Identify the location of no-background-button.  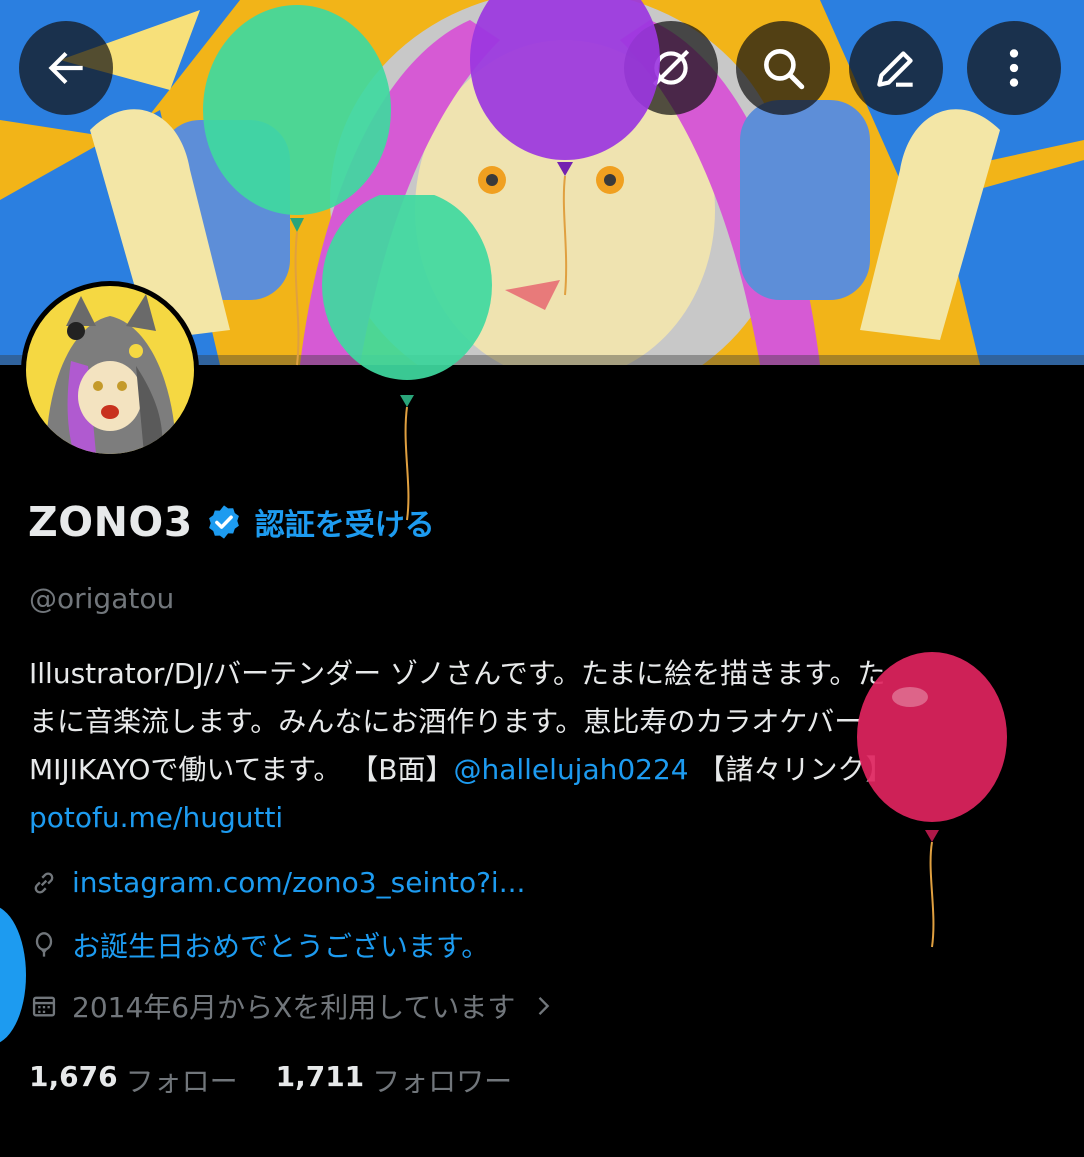
(671, 68).